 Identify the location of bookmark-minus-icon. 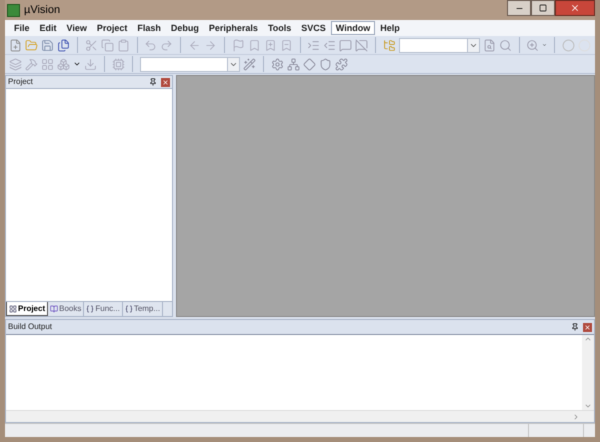
(286, 45).